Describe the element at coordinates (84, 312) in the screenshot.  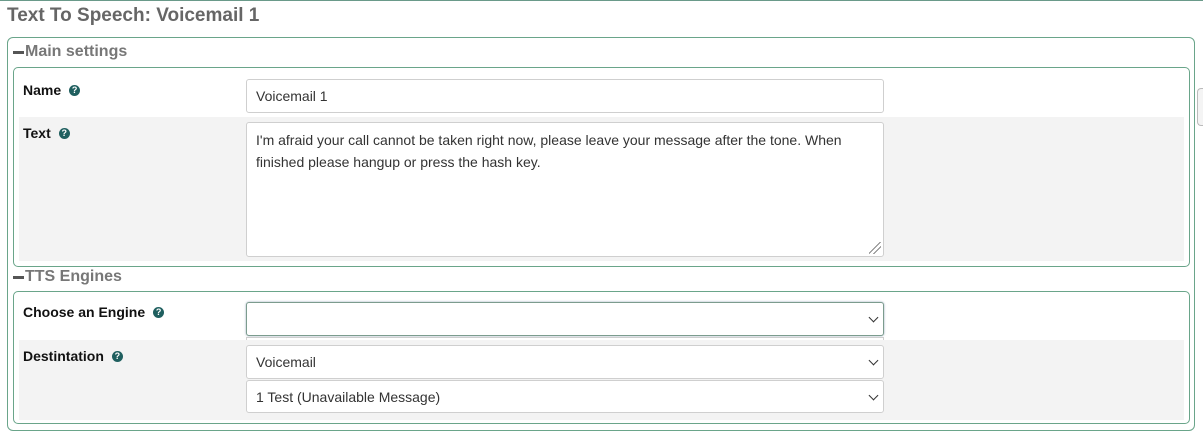
I see `engine-label: Choose an Engine` at that location.